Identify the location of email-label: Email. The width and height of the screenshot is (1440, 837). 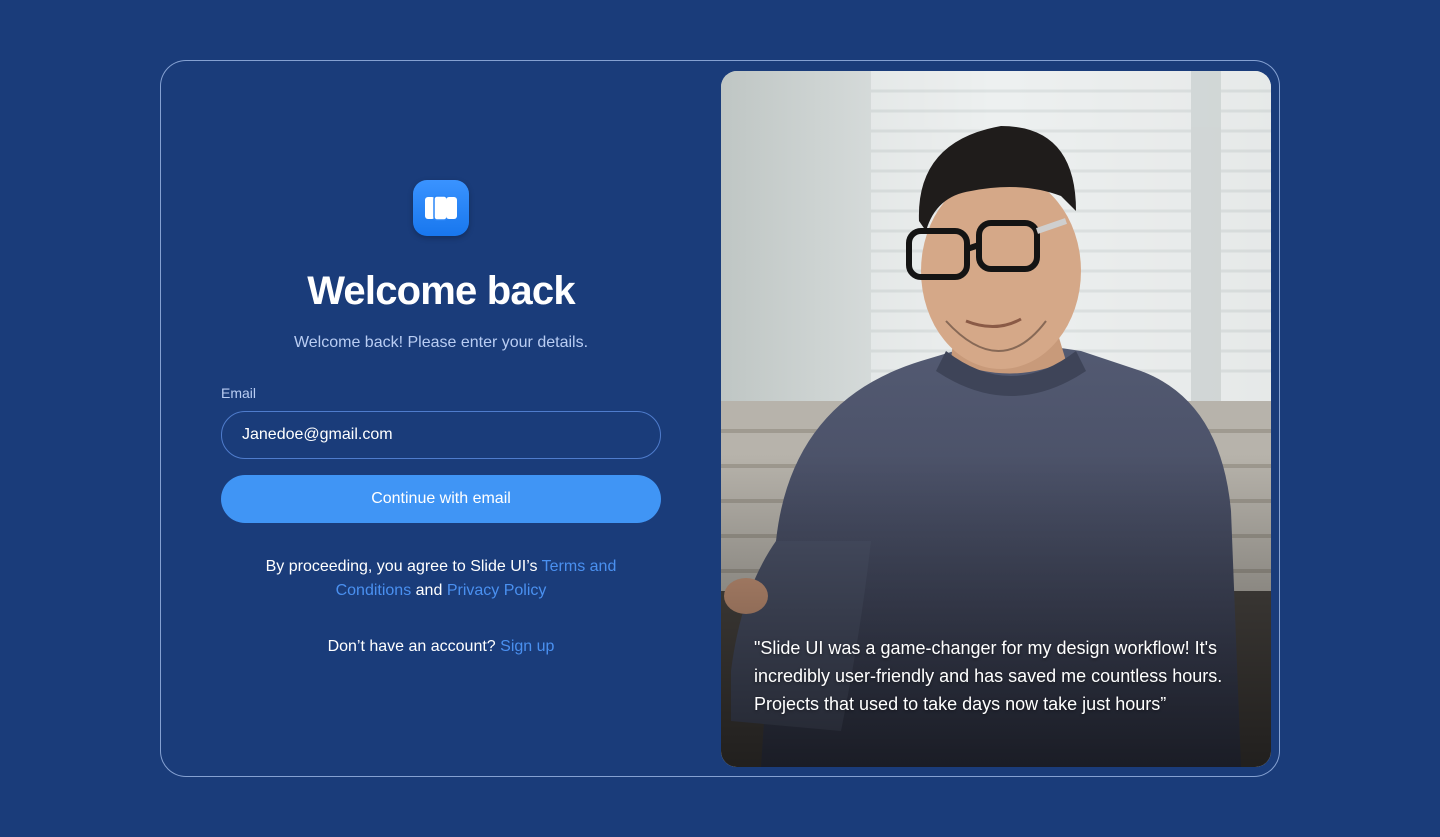
(239, 393).